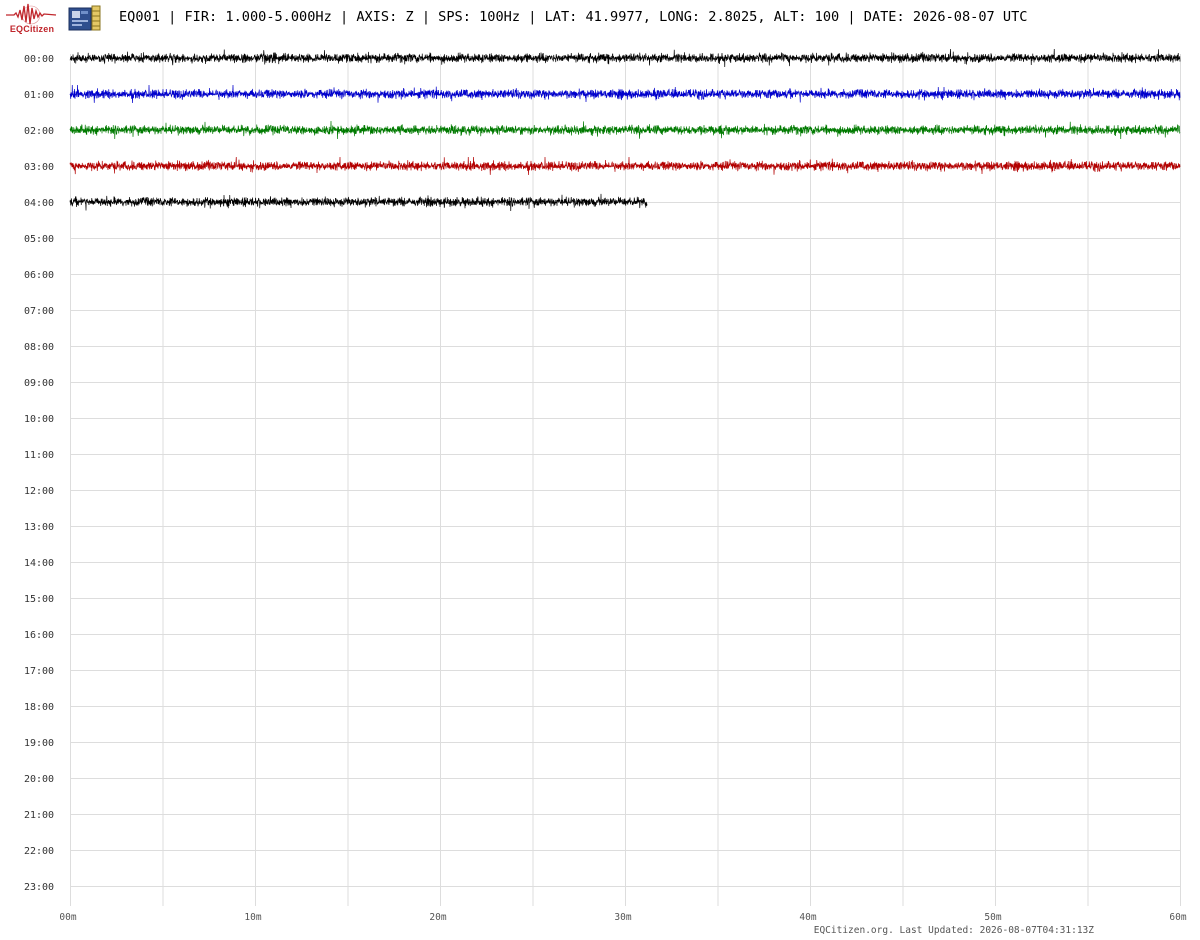 Image resolution: width=1200 pixels, height=940 pixels. What do you see at coordinates (39, 743) in the screenshot?
I see `hour-label: 19:00` at bounding box center [39, 743].